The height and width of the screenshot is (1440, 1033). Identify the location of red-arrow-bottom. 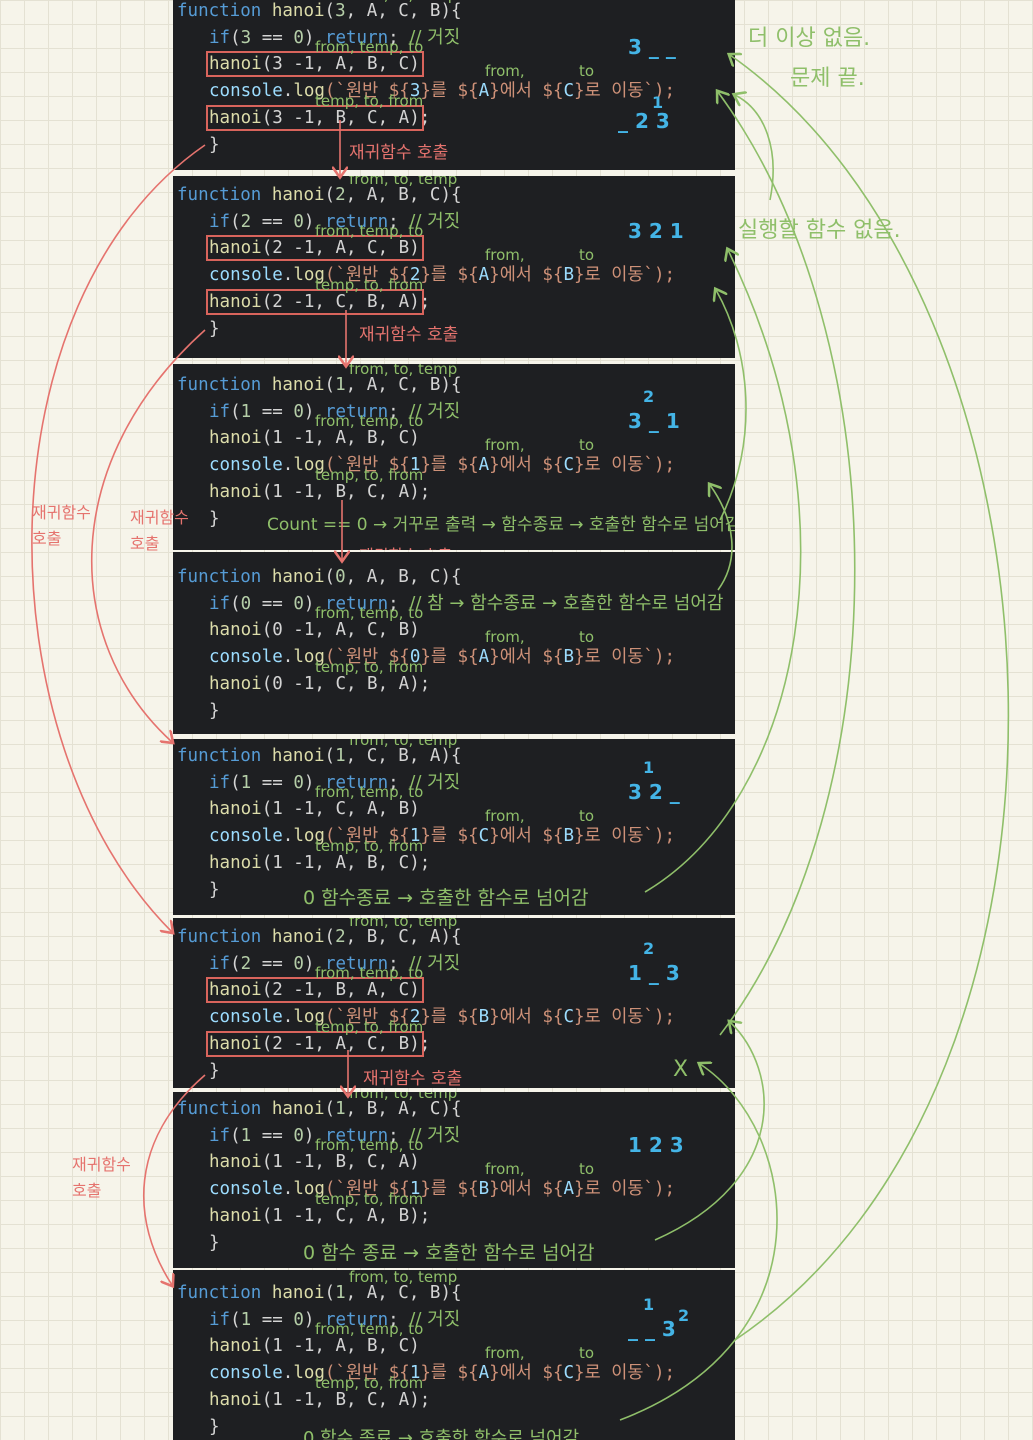
(174, 1179).